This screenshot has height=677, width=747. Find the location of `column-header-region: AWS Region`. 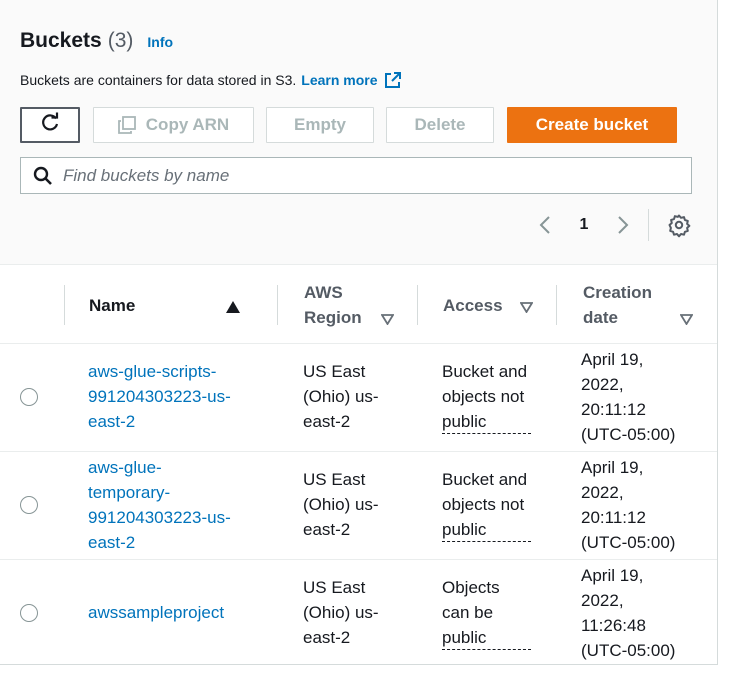

column-header-region: AWS Region is located at coordinates (348, 305).